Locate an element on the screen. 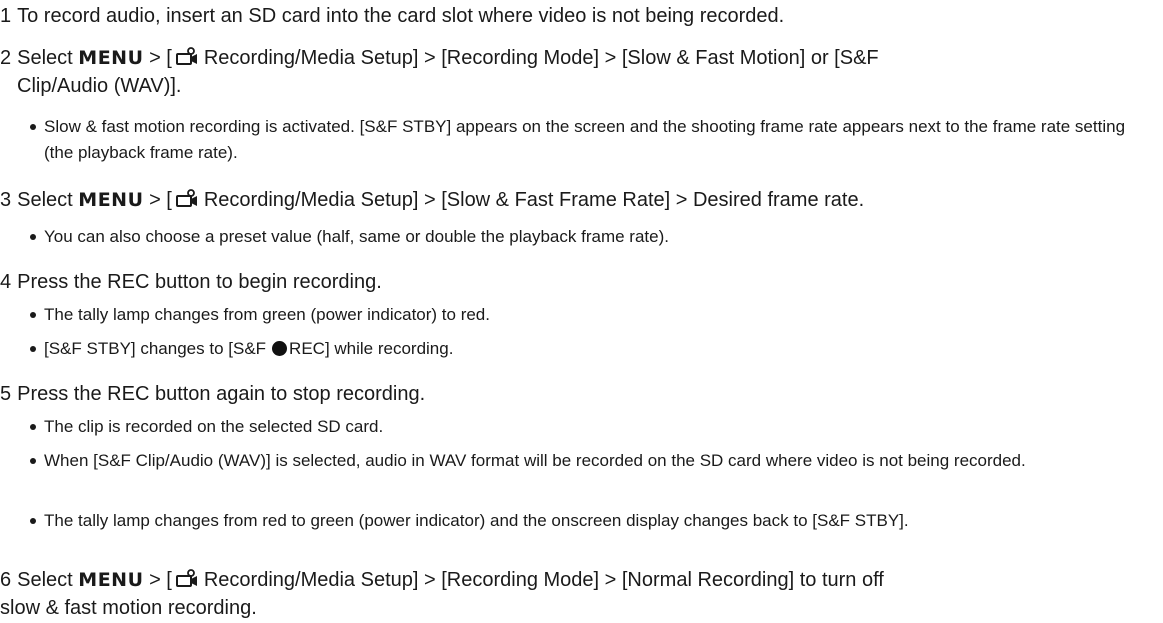  step-number: 1 is located at coordinates (6, 16).